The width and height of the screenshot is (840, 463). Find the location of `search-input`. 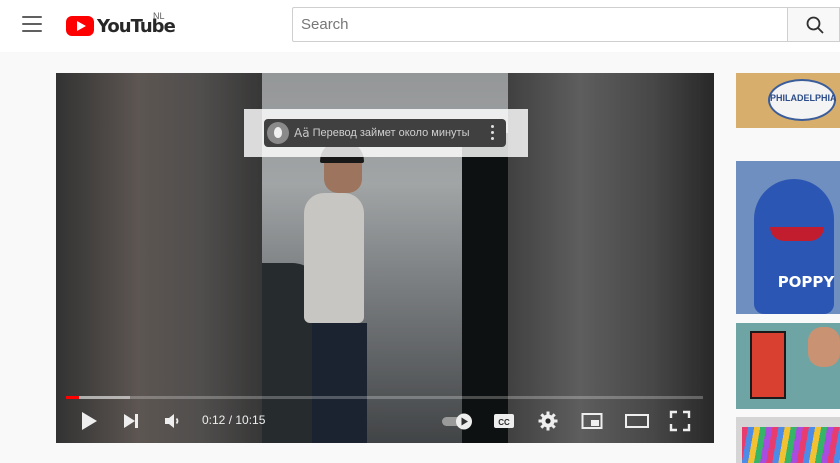

search-input is located at coordinates (539, 24).